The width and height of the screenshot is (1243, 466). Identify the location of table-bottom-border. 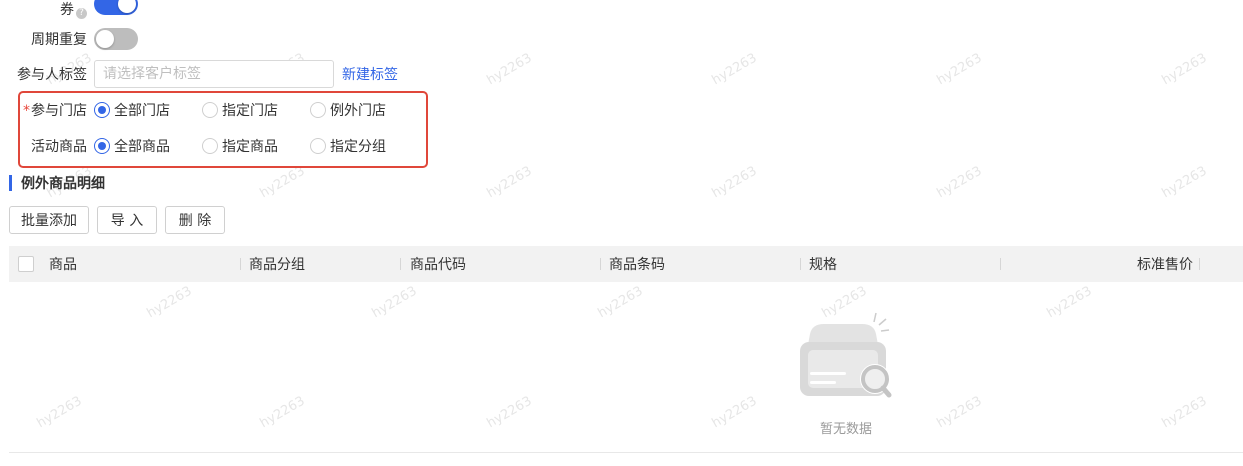
(626, 452).